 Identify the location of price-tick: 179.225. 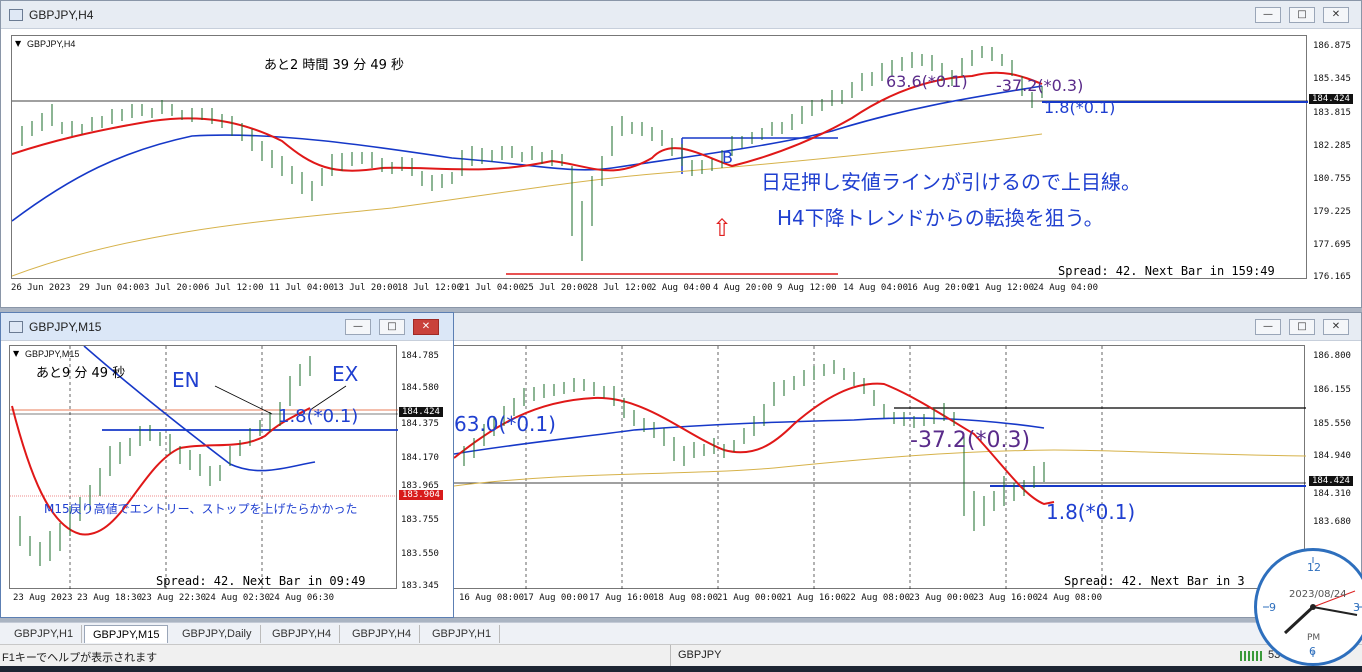
(1332, 212).